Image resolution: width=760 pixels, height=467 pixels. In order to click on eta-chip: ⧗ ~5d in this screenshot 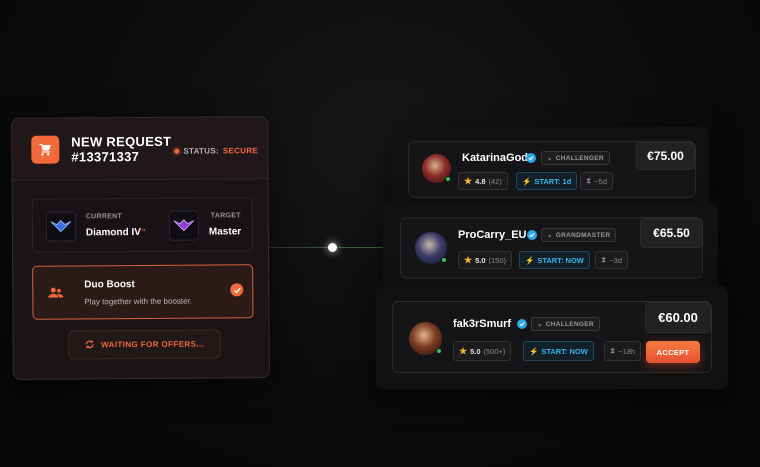, I will do `click(596, 181)`.